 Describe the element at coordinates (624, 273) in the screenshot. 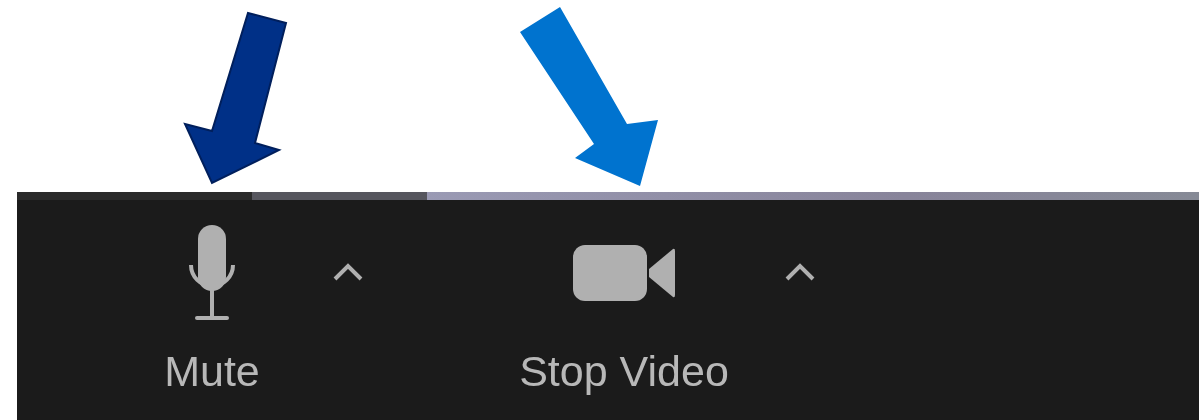

I see `video-camera-icon` at that location.